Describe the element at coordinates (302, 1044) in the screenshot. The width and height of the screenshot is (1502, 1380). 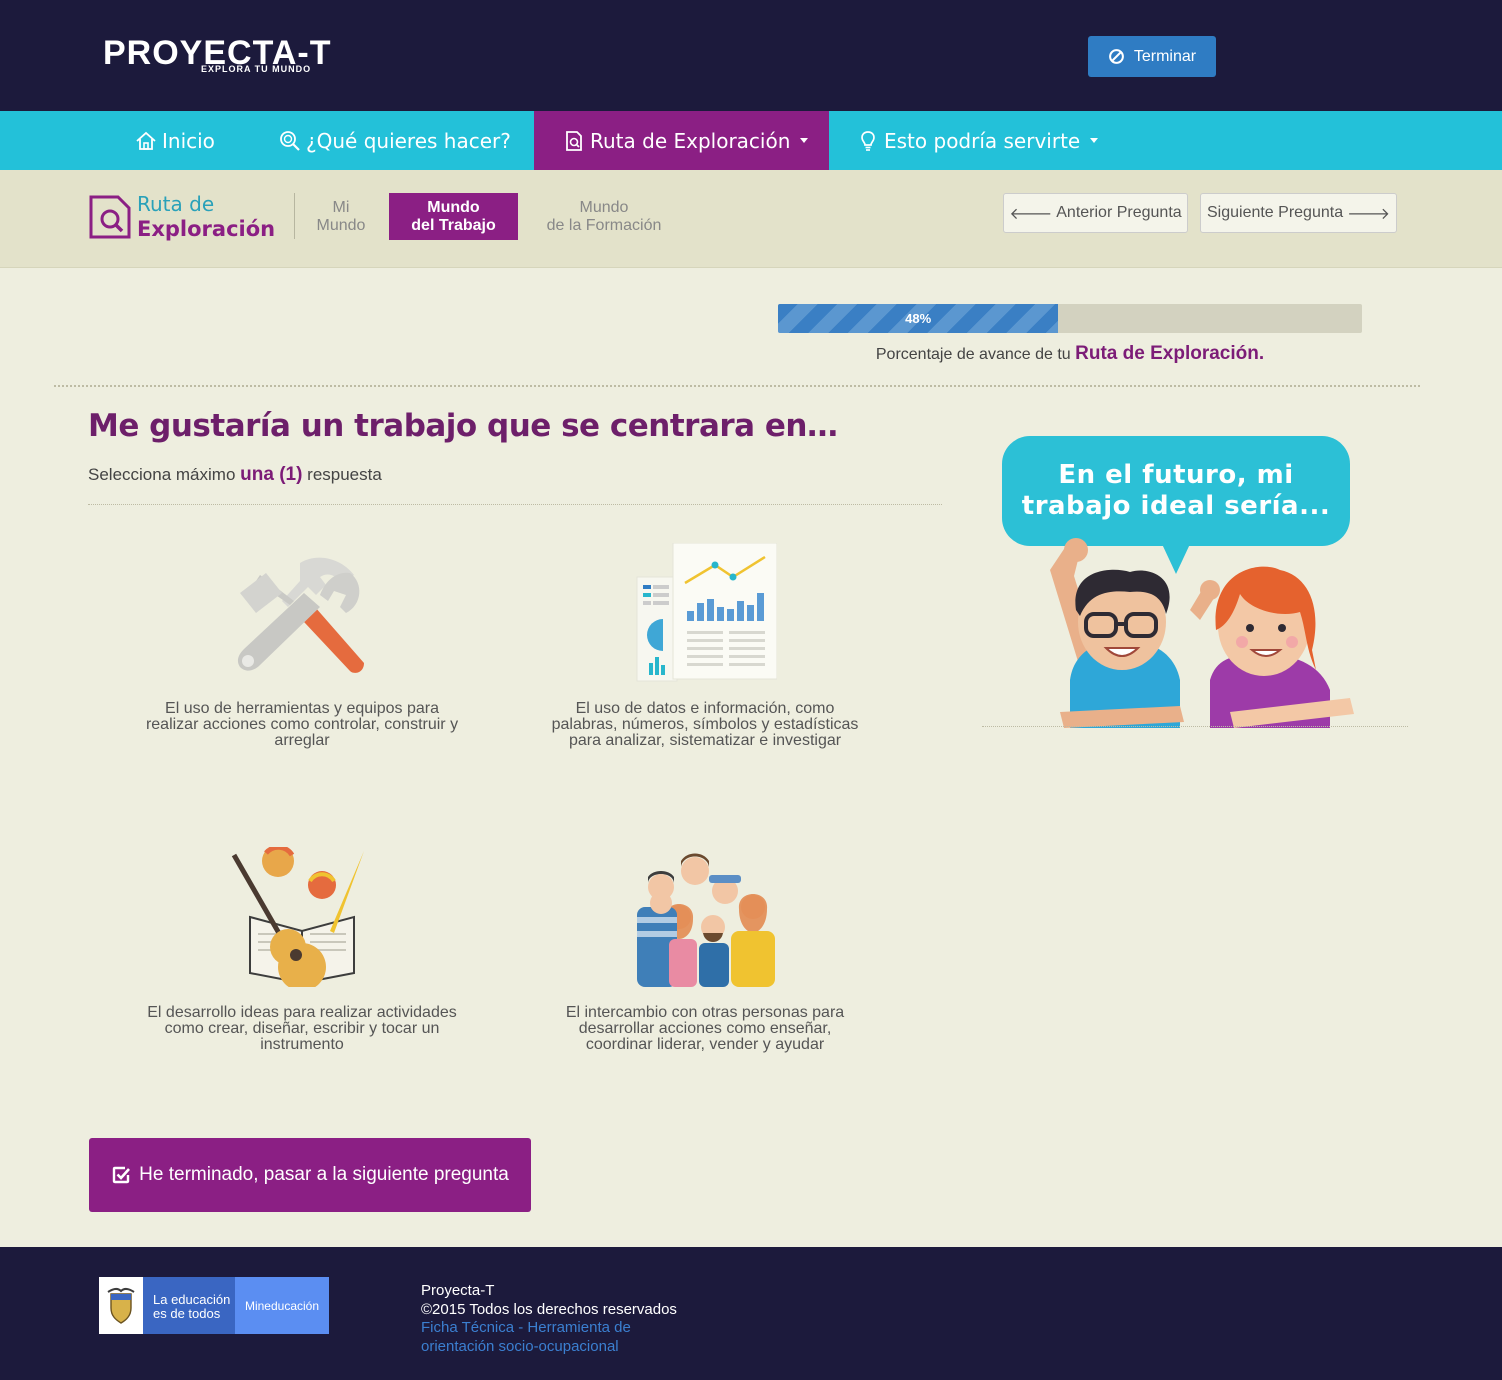
I see `caption-line: instrumento` at that location.